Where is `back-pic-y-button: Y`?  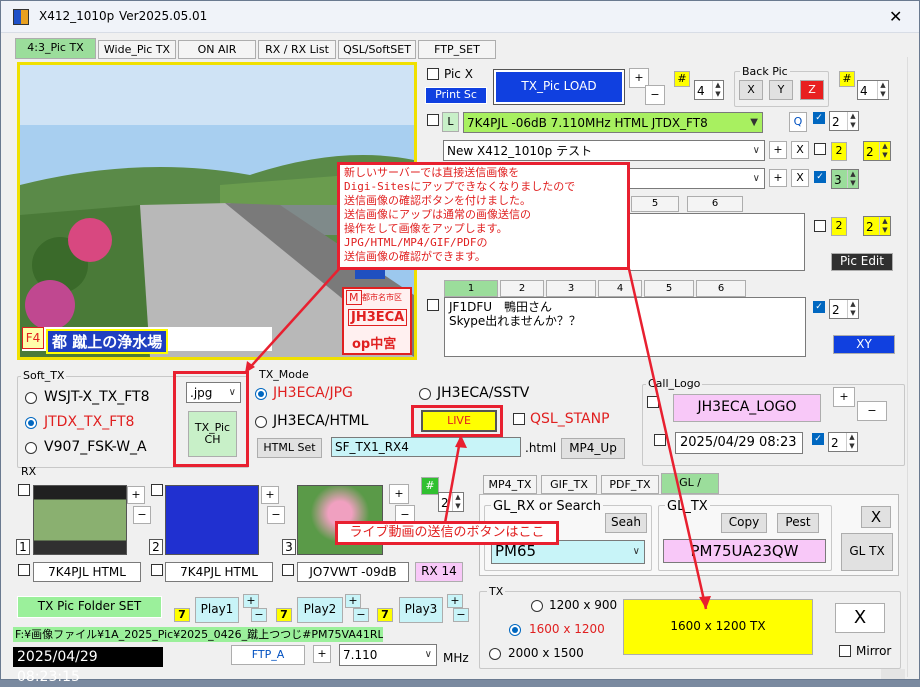 back-pic-y-button: Y is located at coordinates (781, 90).